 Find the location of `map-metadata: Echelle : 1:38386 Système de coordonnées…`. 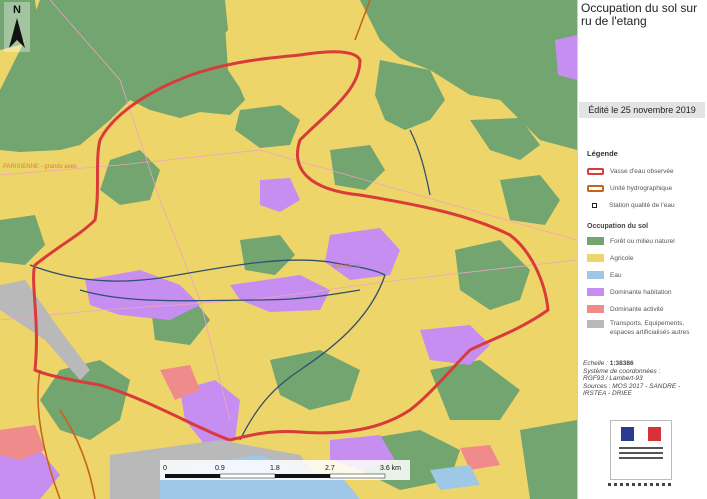

map-metadata: Echelle : 1:38386 Système de coordonnées… is located at coordinates (632, 378).